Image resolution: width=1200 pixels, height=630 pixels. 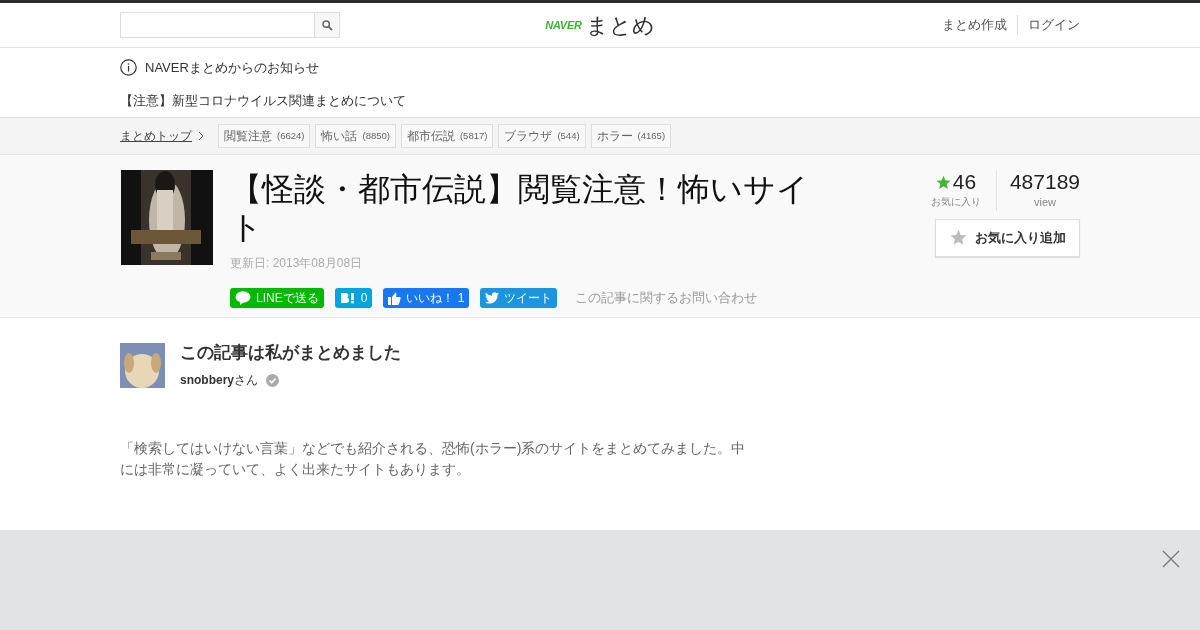 I want to click on article-title: 【怪談・都市伝説】閲覧注意！怖いサイト, so click(x=520, y=208).